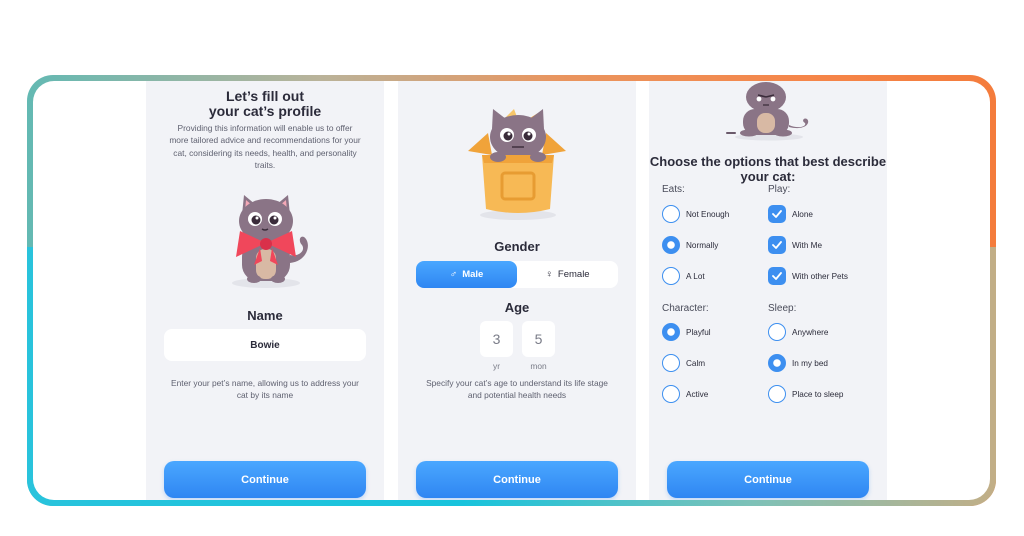 The image size is (1024, 536). I want to click on page-title: Let’s fill out your cat’s profile, so click(265, 104).